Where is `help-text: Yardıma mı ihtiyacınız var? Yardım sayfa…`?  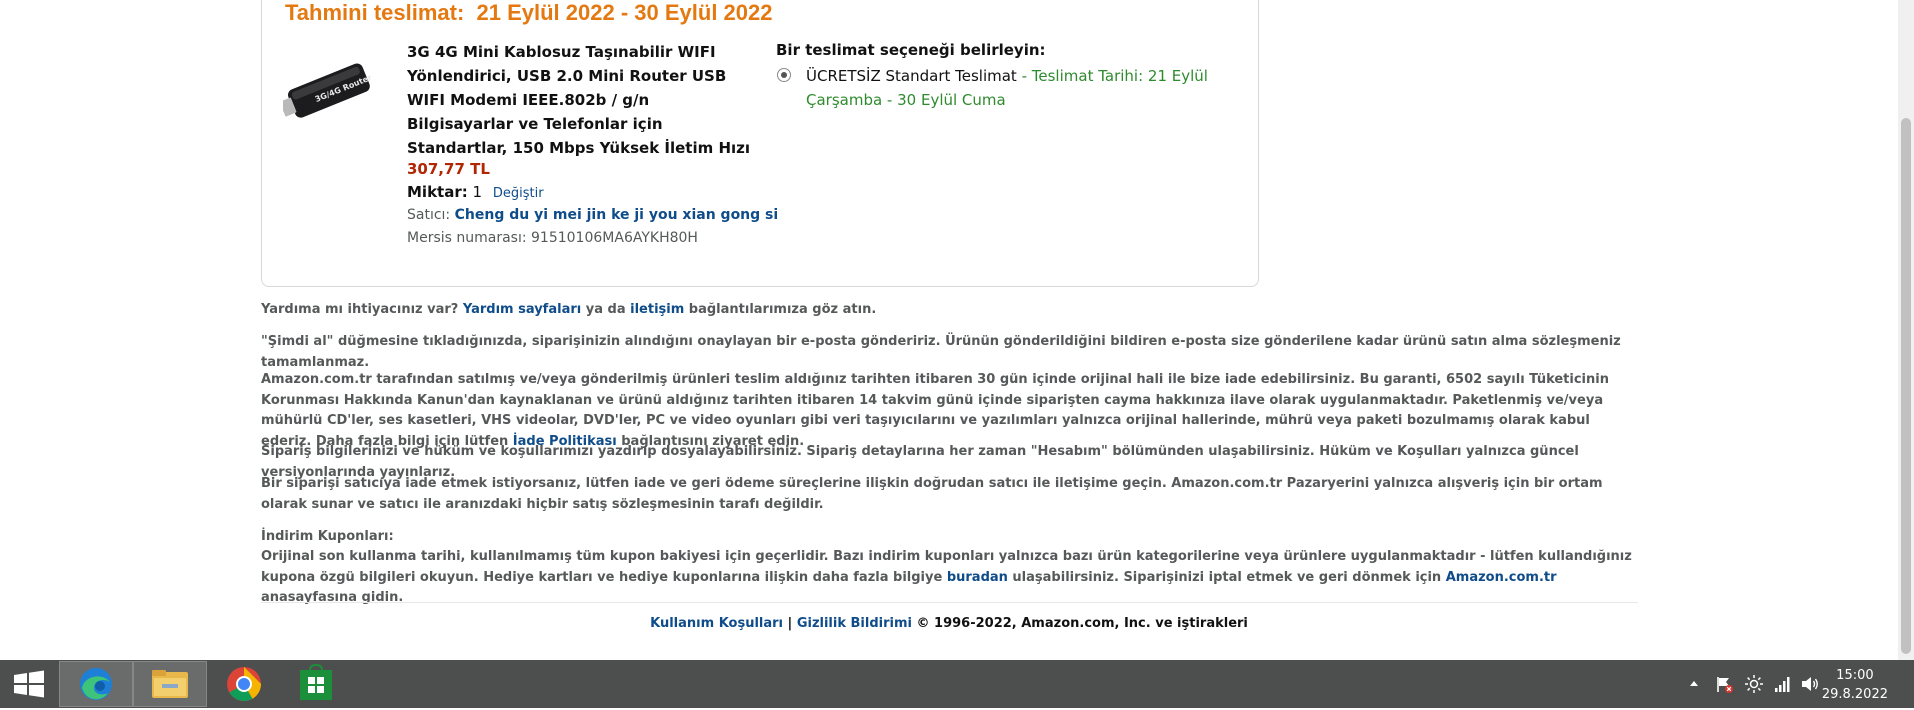
help-text: Yardıma mı ihtiyacınız var? Yardım sayfa… is located at coordinates (951, 310).